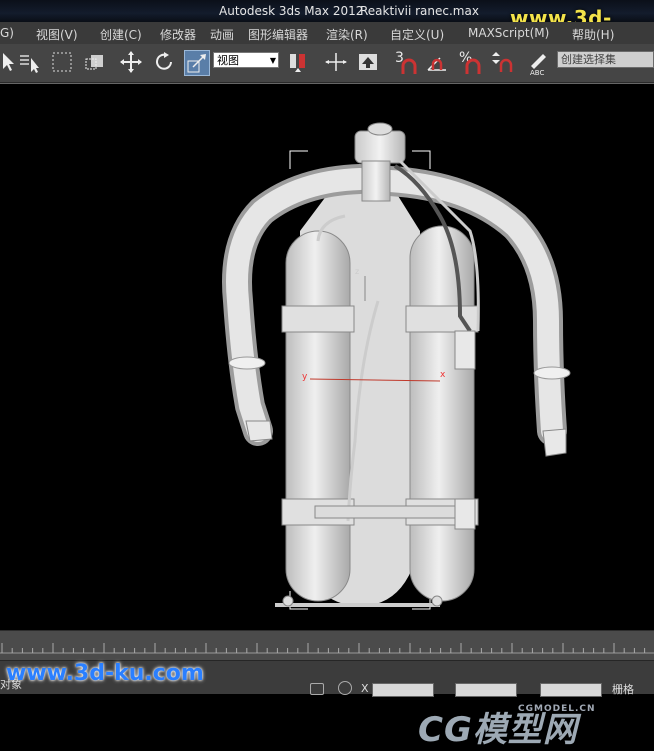 Image resolution: width=654 pixels, height=751 pixels. What do you see at coordinates (272, 60) in the screenshot?
I see `dropdown-arrow-icon: ▼` at bounding box center [272, 60].